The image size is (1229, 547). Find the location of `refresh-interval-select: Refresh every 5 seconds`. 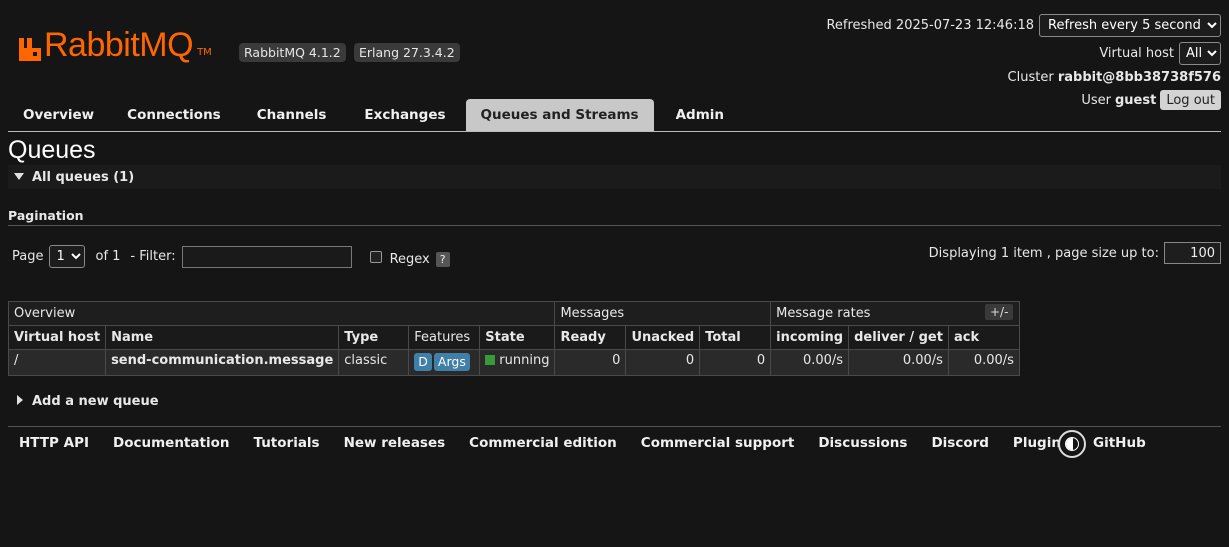

refresh-interval-select: Refresh every 5 seconds is located at coordinates (1130, 25).